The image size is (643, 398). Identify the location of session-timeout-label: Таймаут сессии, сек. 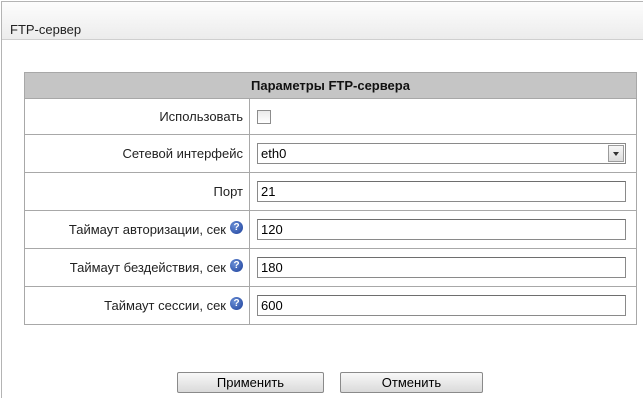
(165, 305).